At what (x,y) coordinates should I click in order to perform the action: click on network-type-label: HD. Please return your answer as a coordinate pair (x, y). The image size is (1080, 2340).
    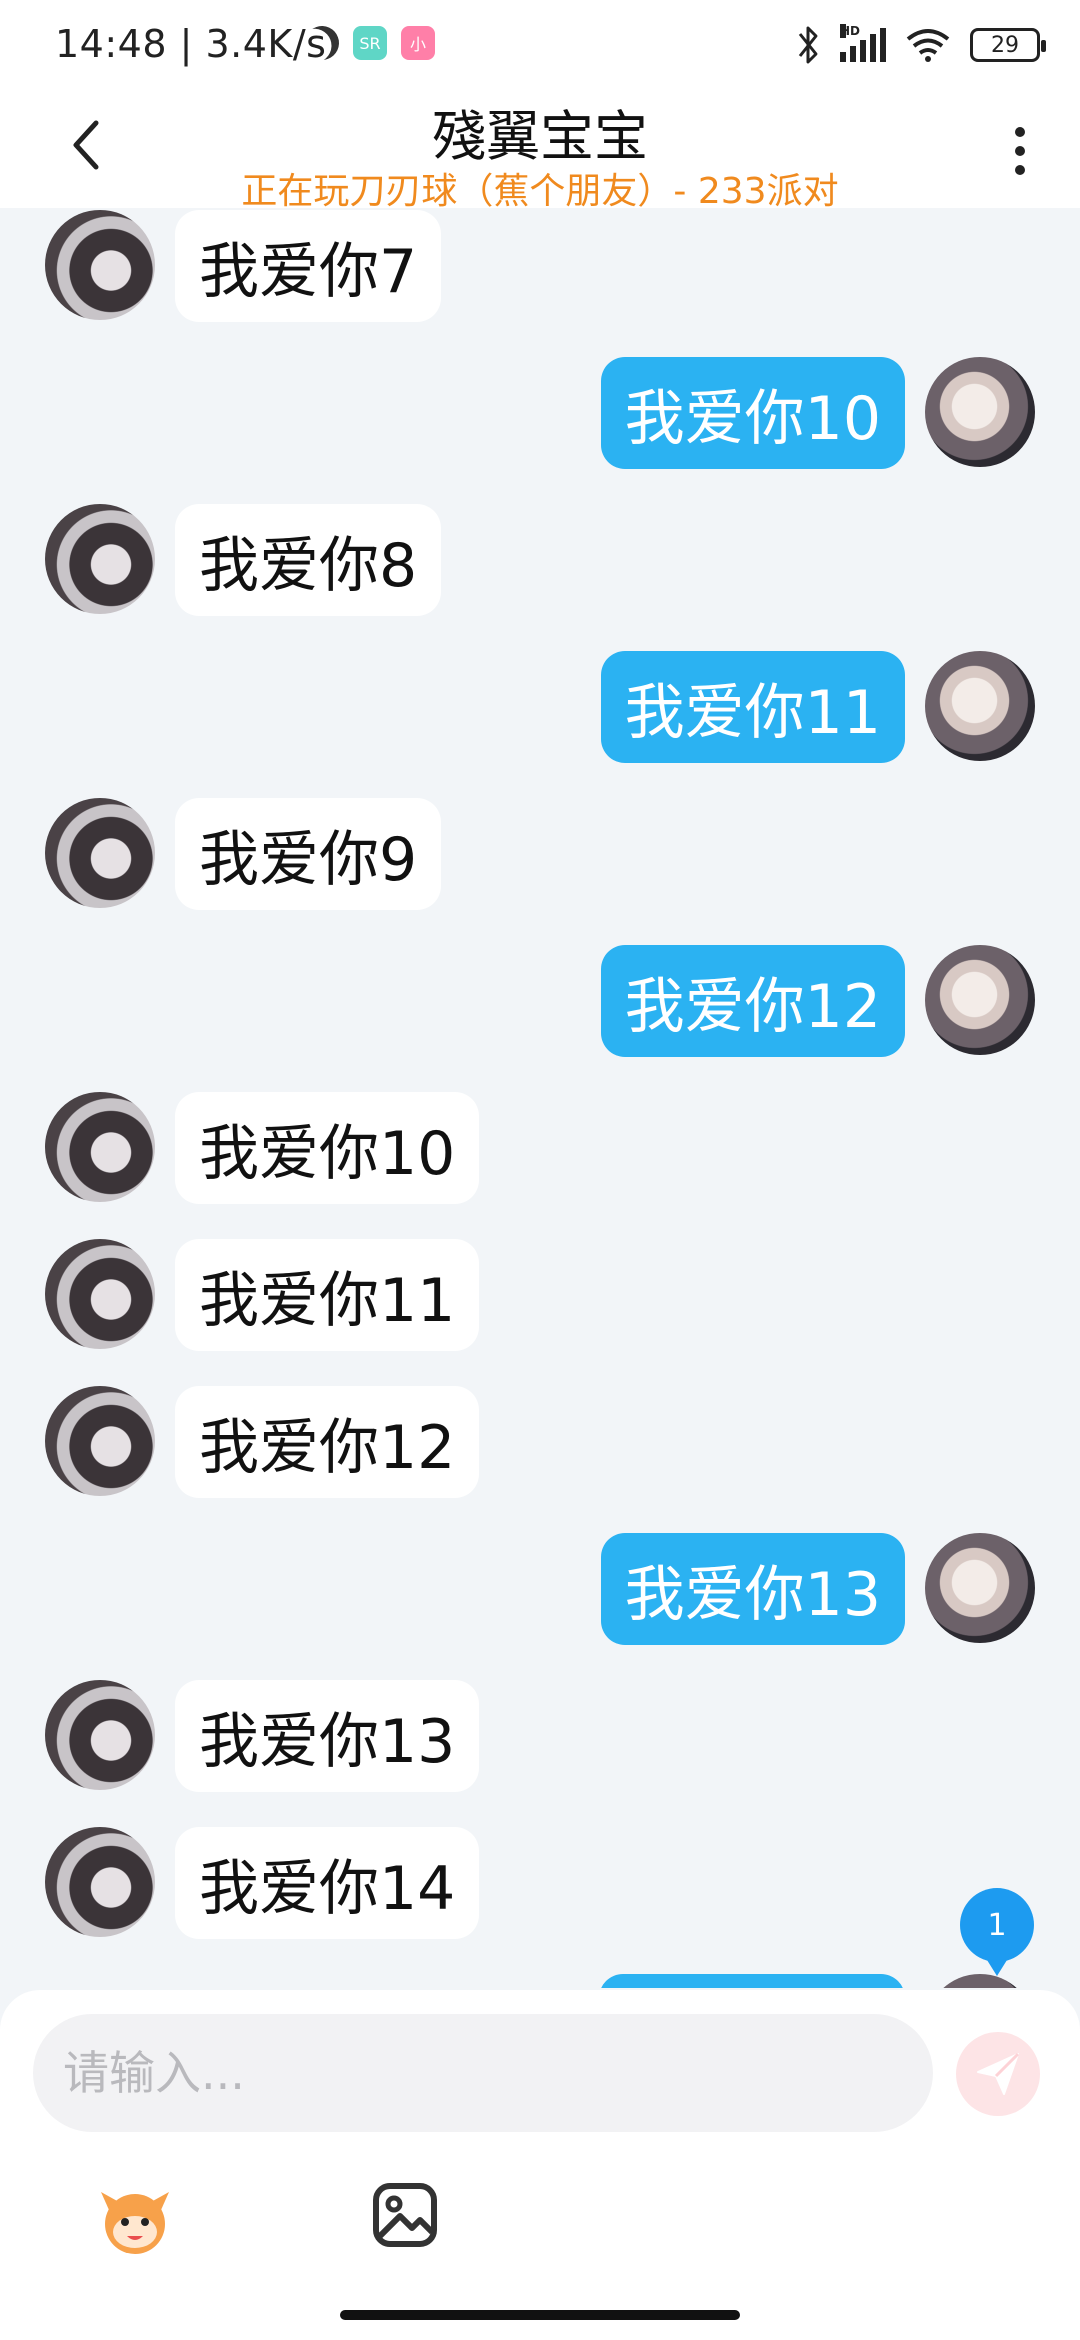
    Looking at the image, I should click on (850, 31).